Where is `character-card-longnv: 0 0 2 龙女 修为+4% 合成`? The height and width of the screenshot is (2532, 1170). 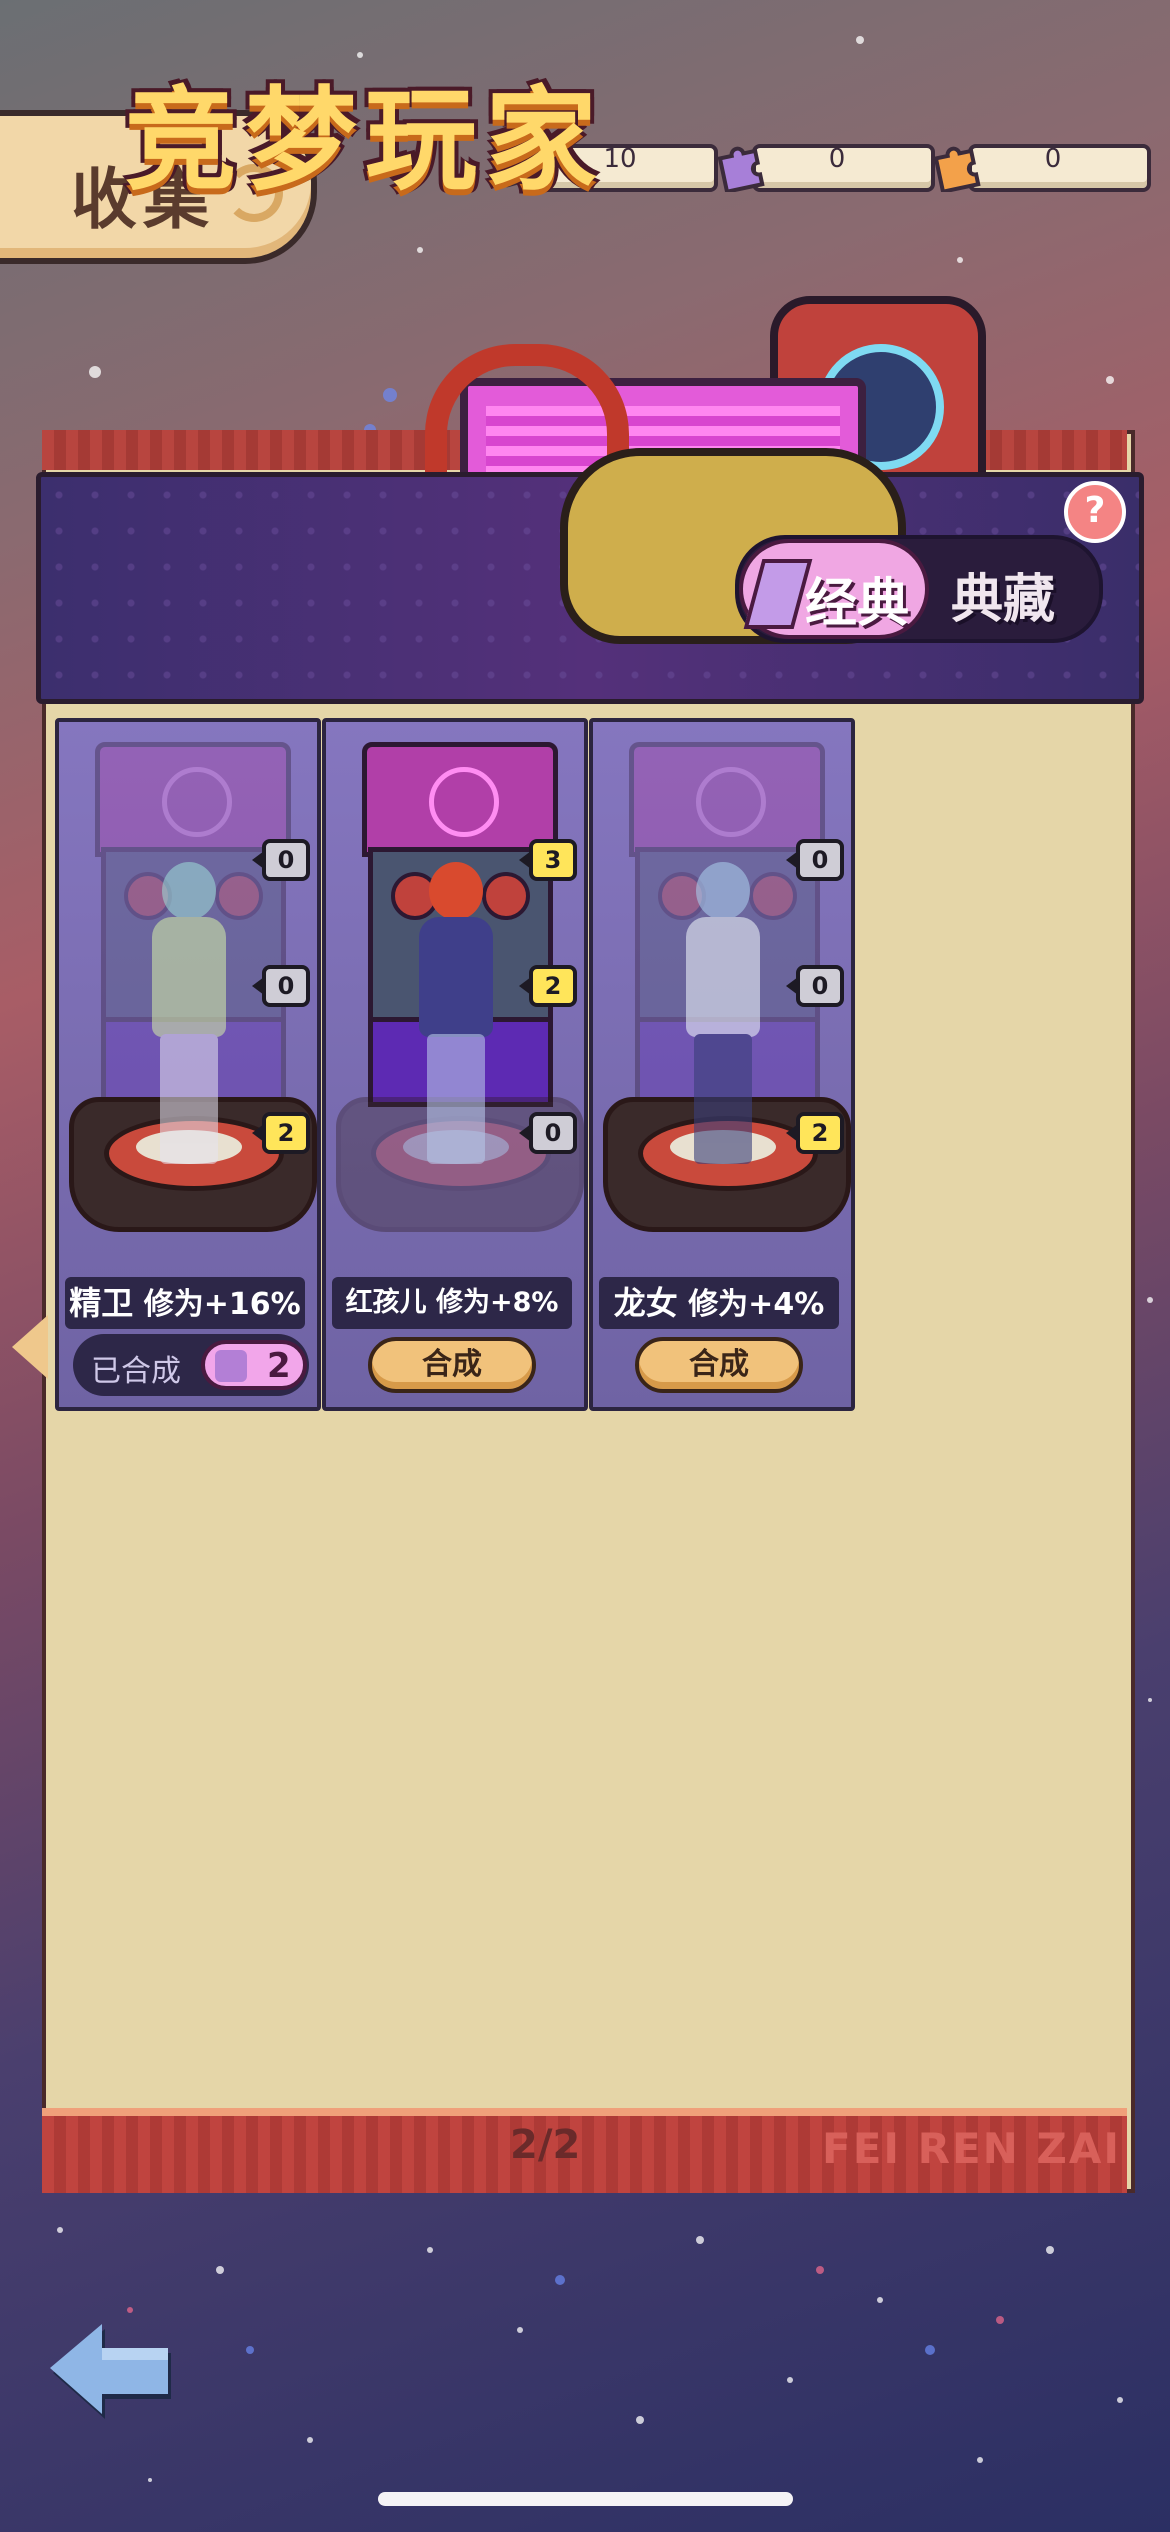 character-card-longnv: 0 0 2 龙女 修为+4% 合成 is located at coordinates (722, 1064).